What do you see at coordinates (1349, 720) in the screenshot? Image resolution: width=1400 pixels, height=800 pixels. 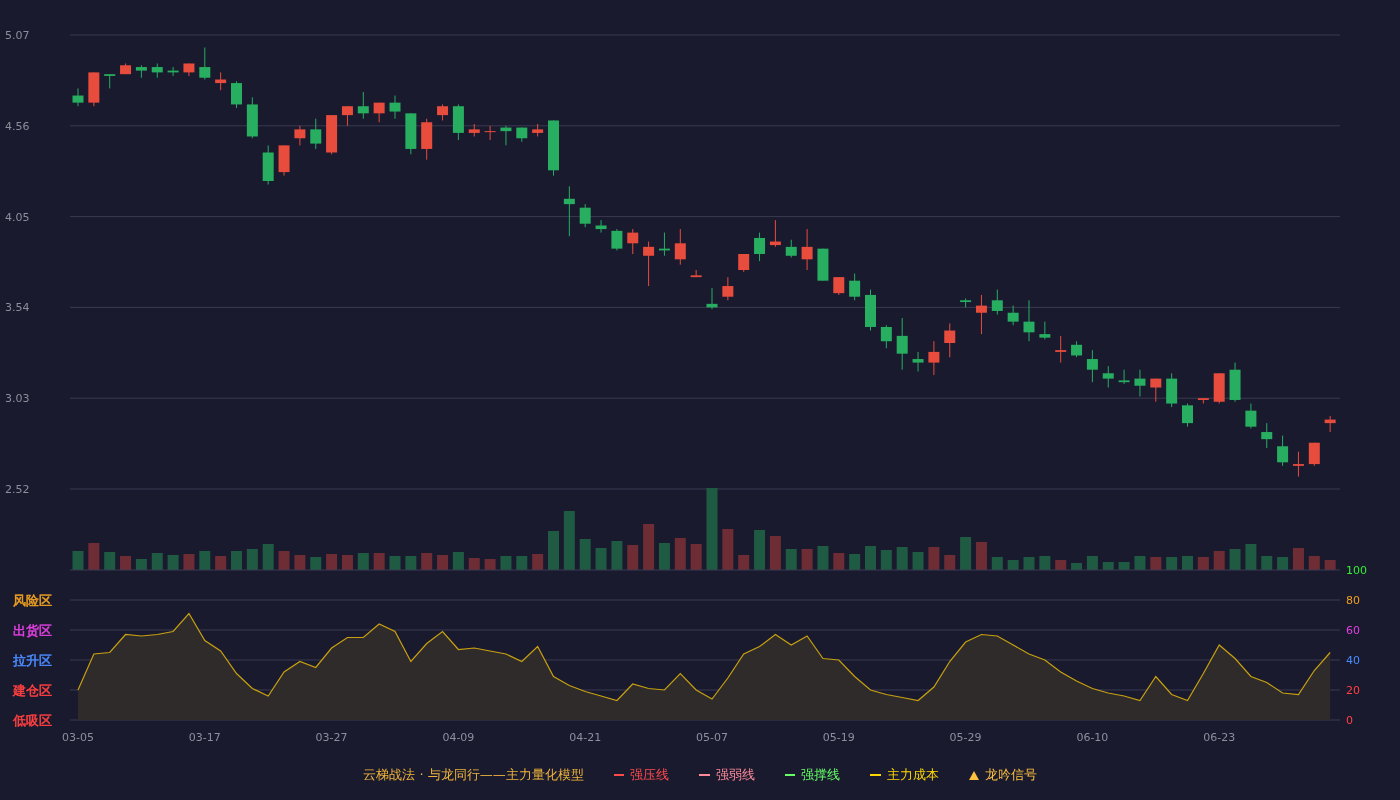 I see `axis-label: 0` at bounding box center [1349, 720].